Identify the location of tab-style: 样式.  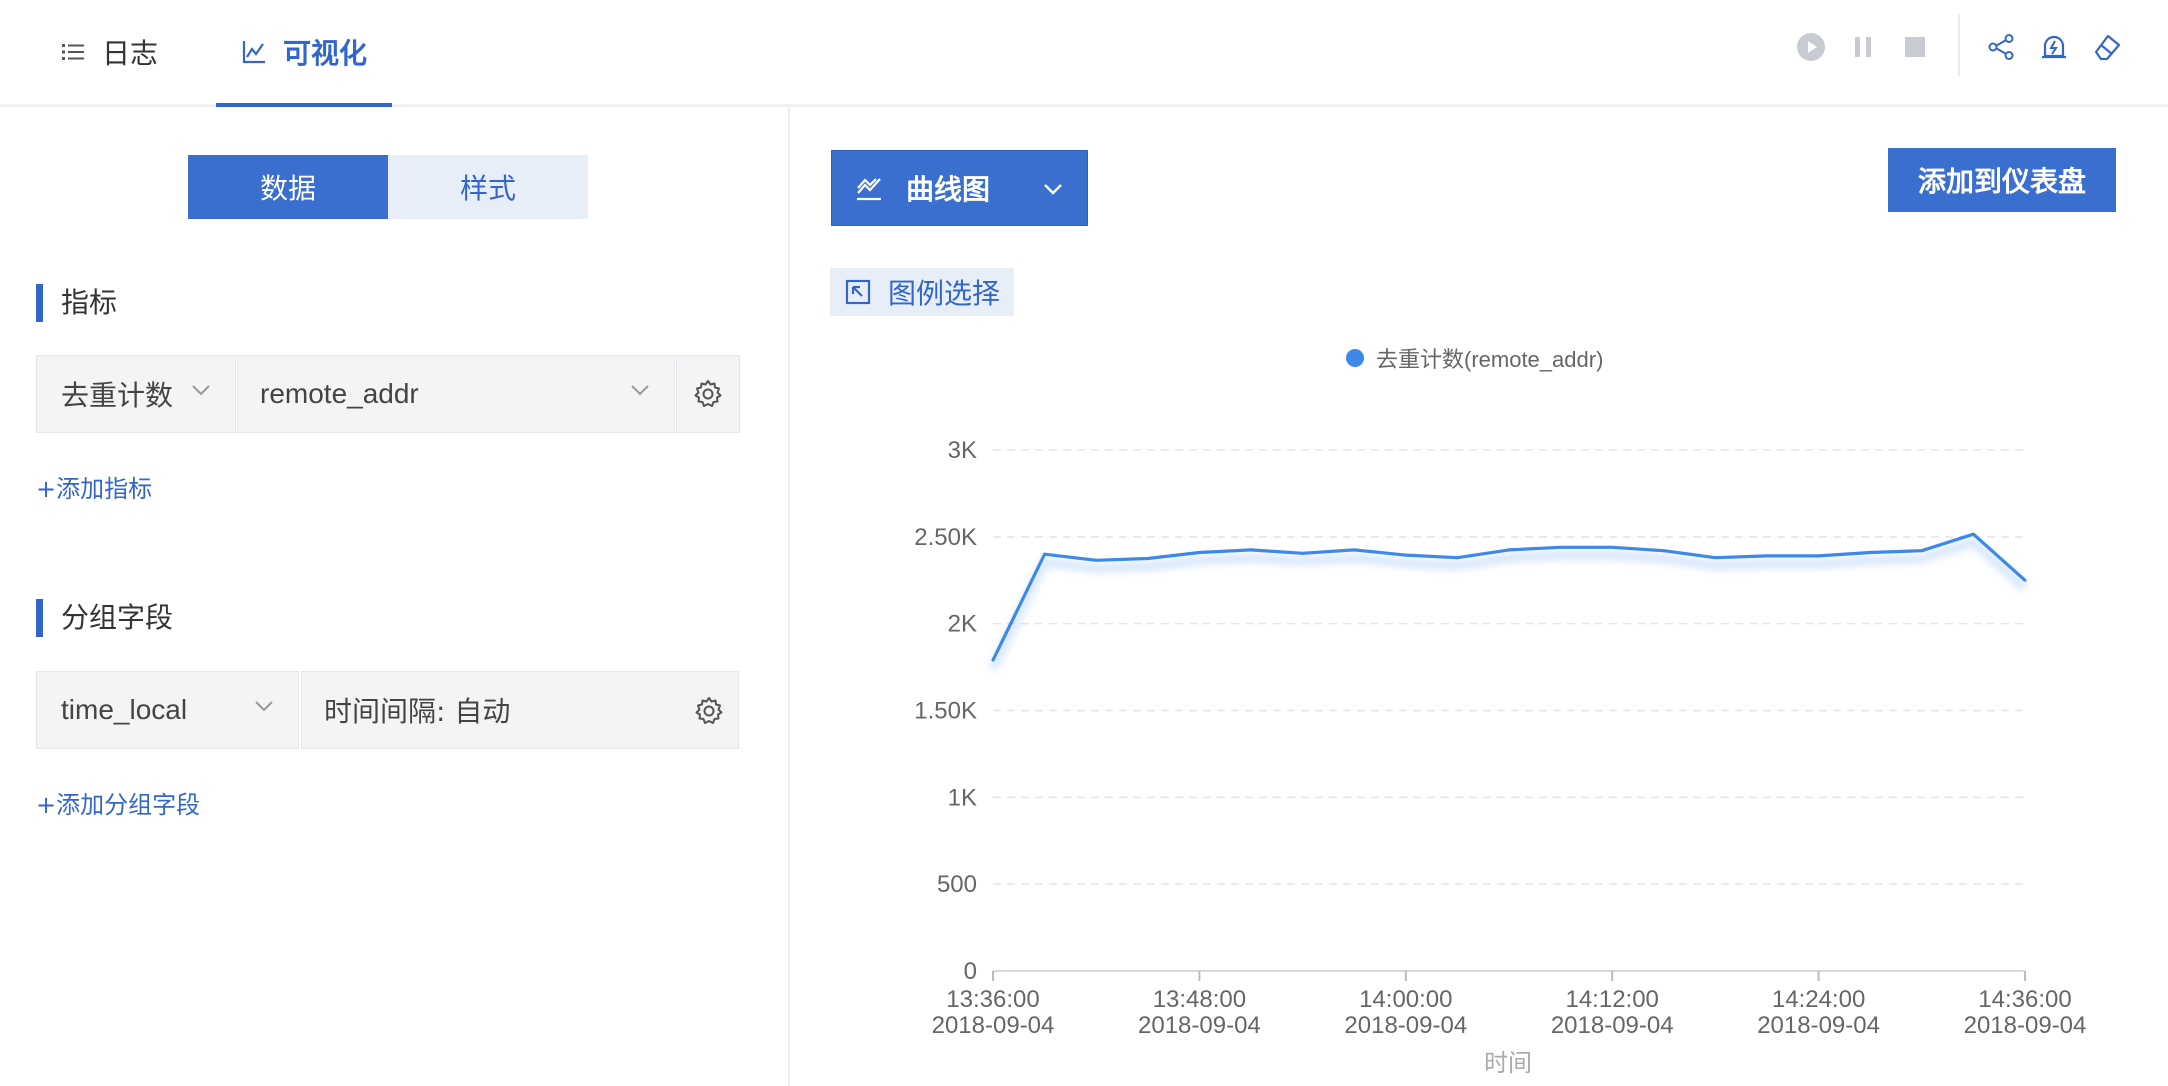
(488, 187).